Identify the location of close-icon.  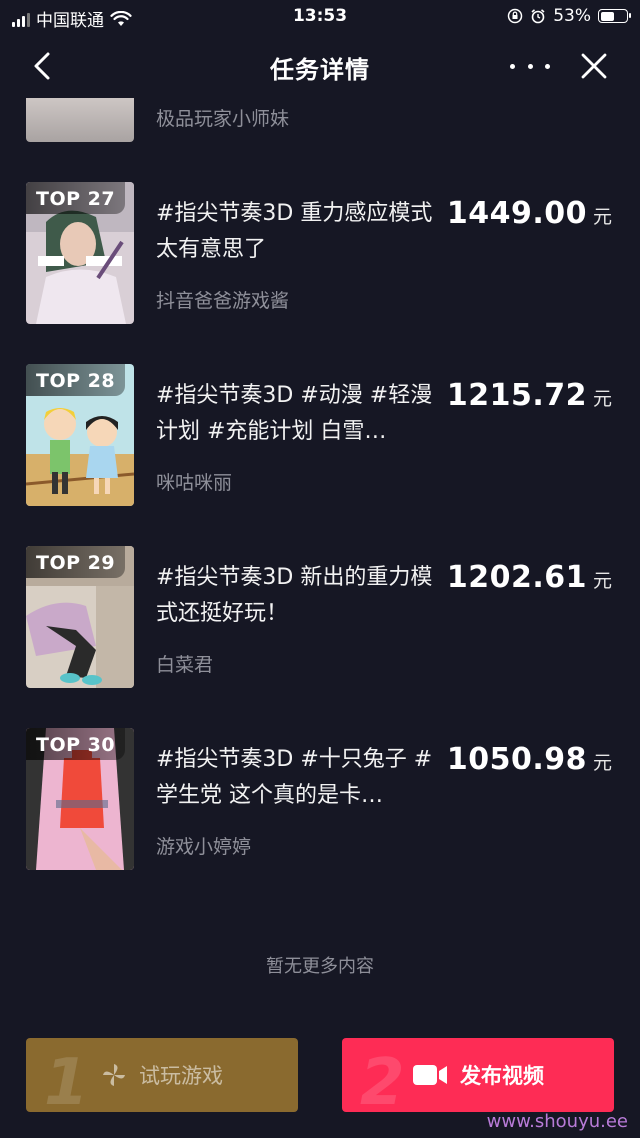
(594, 66).